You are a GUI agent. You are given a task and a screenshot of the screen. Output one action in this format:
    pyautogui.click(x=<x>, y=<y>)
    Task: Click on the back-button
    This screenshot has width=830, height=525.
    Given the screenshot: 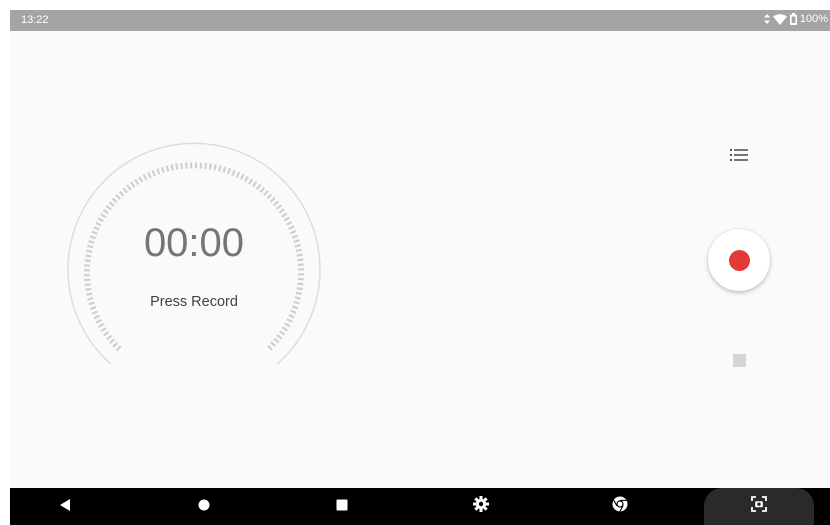 What is the action you would take?
    pyautogui.click(x=65, y=506)
    